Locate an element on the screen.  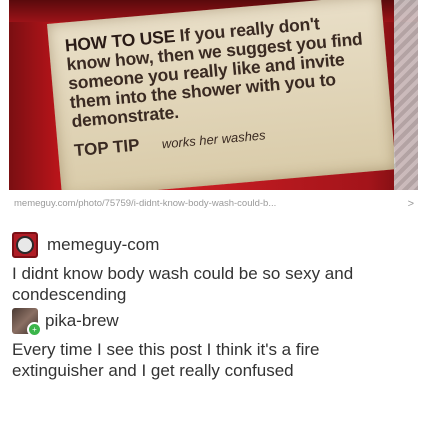
plus-badge-icon: + is located at coordinates (34, 329).